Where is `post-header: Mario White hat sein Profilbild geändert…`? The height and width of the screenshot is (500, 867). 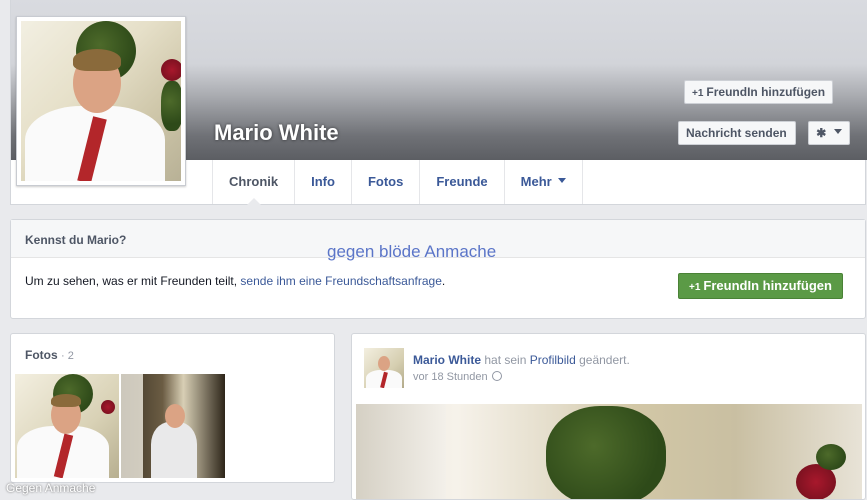 post-header: Mario White hat sein Profilbild geändert… is located at coordinates (521, 360).